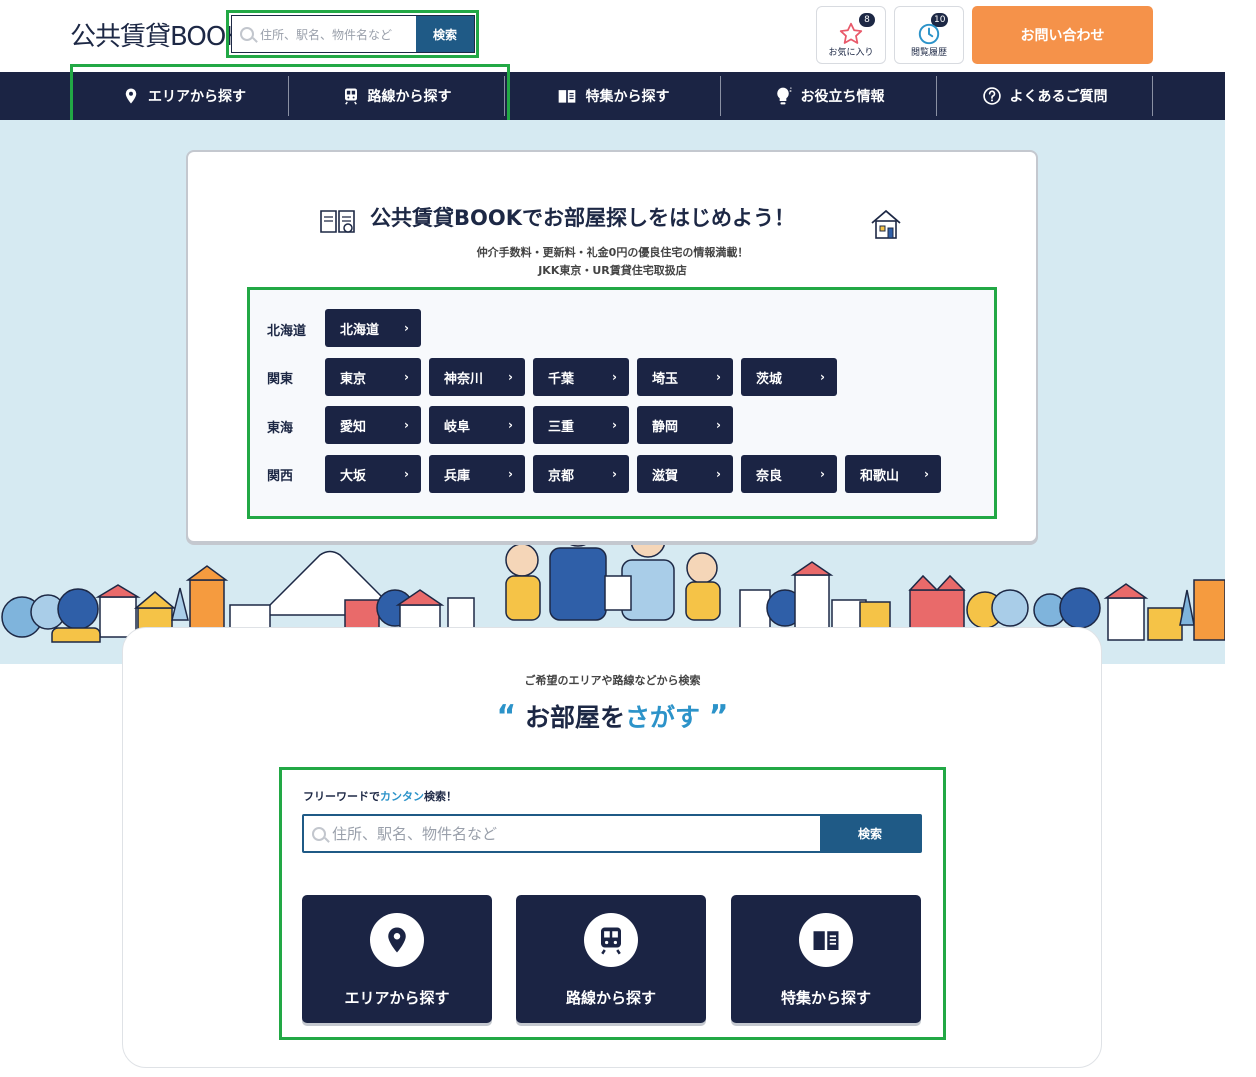 Image resolution: width=1256 pixels, height=1077 pixels. What do you see at coordinates (353, 379) in the screenshot?
I see `prefecture-label: 東京` at bounding box center [353, 379].